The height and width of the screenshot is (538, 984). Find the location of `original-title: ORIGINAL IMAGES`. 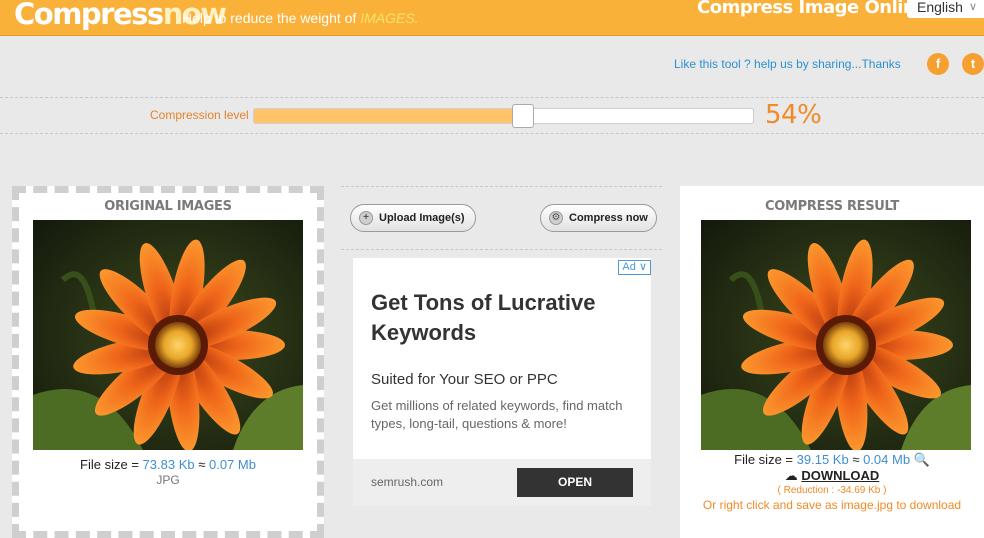

original-title: ORIGINAL IMAGES is located at coordinates (168, 206).